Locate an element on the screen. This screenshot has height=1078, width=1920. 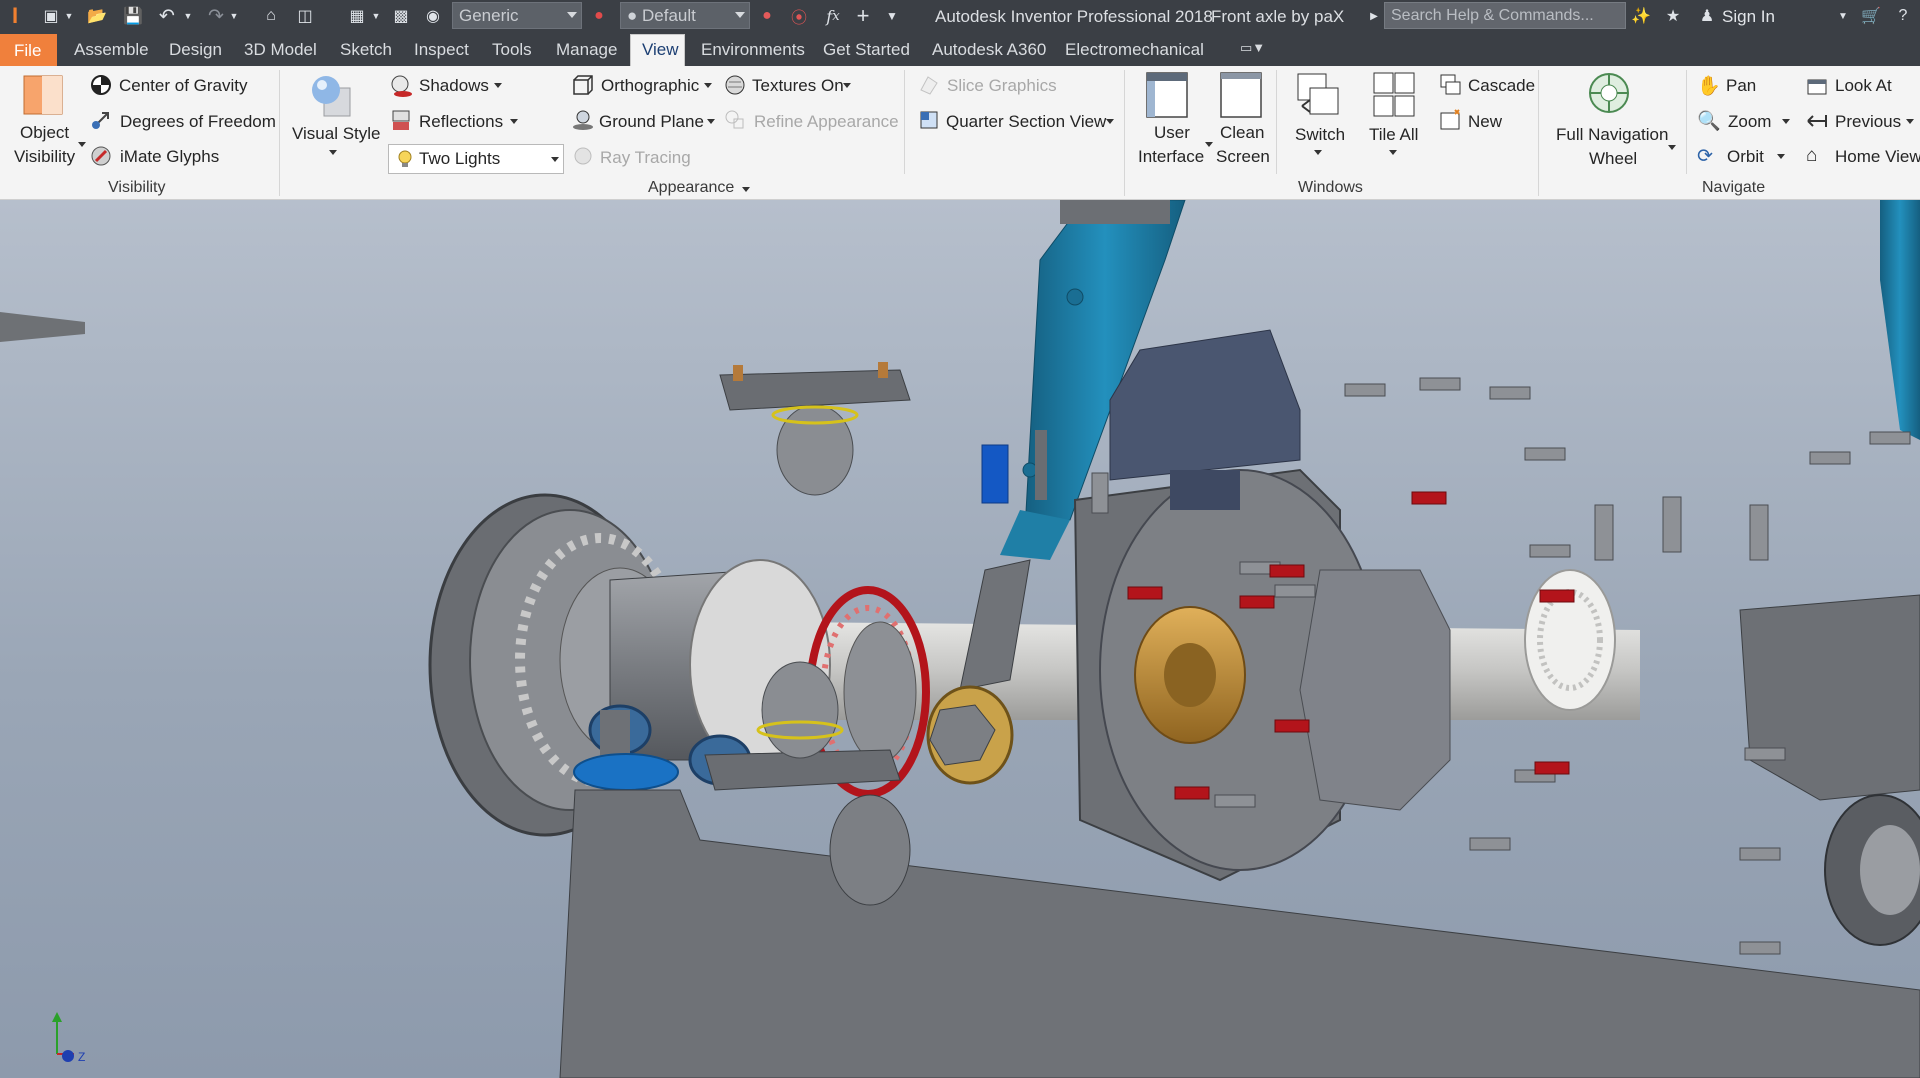
imate-glyphs-label: iMate Glyphs is located at coordinates (169, 157).